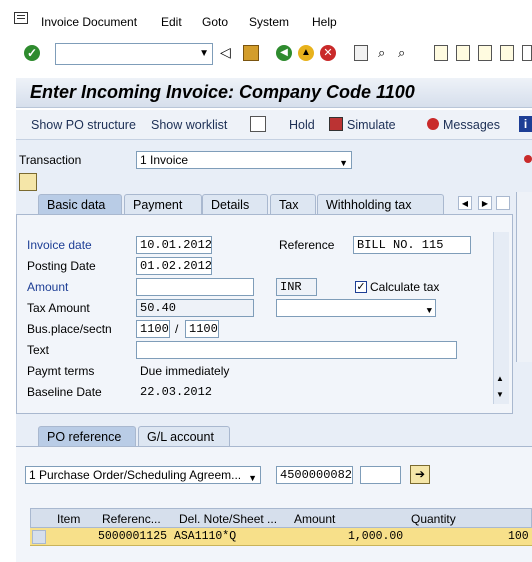  I want to click on right-panel-edge, so click(524, 277).